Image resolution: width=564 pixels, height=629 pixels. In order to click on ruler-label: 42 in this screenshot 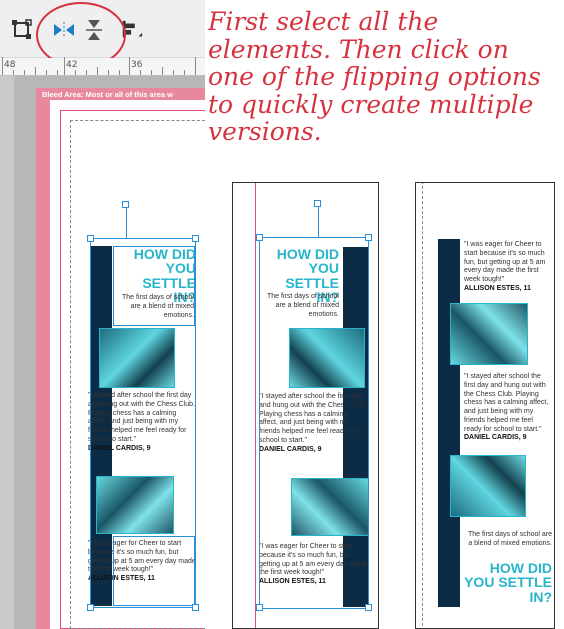, I will do `click(72, 65)`.